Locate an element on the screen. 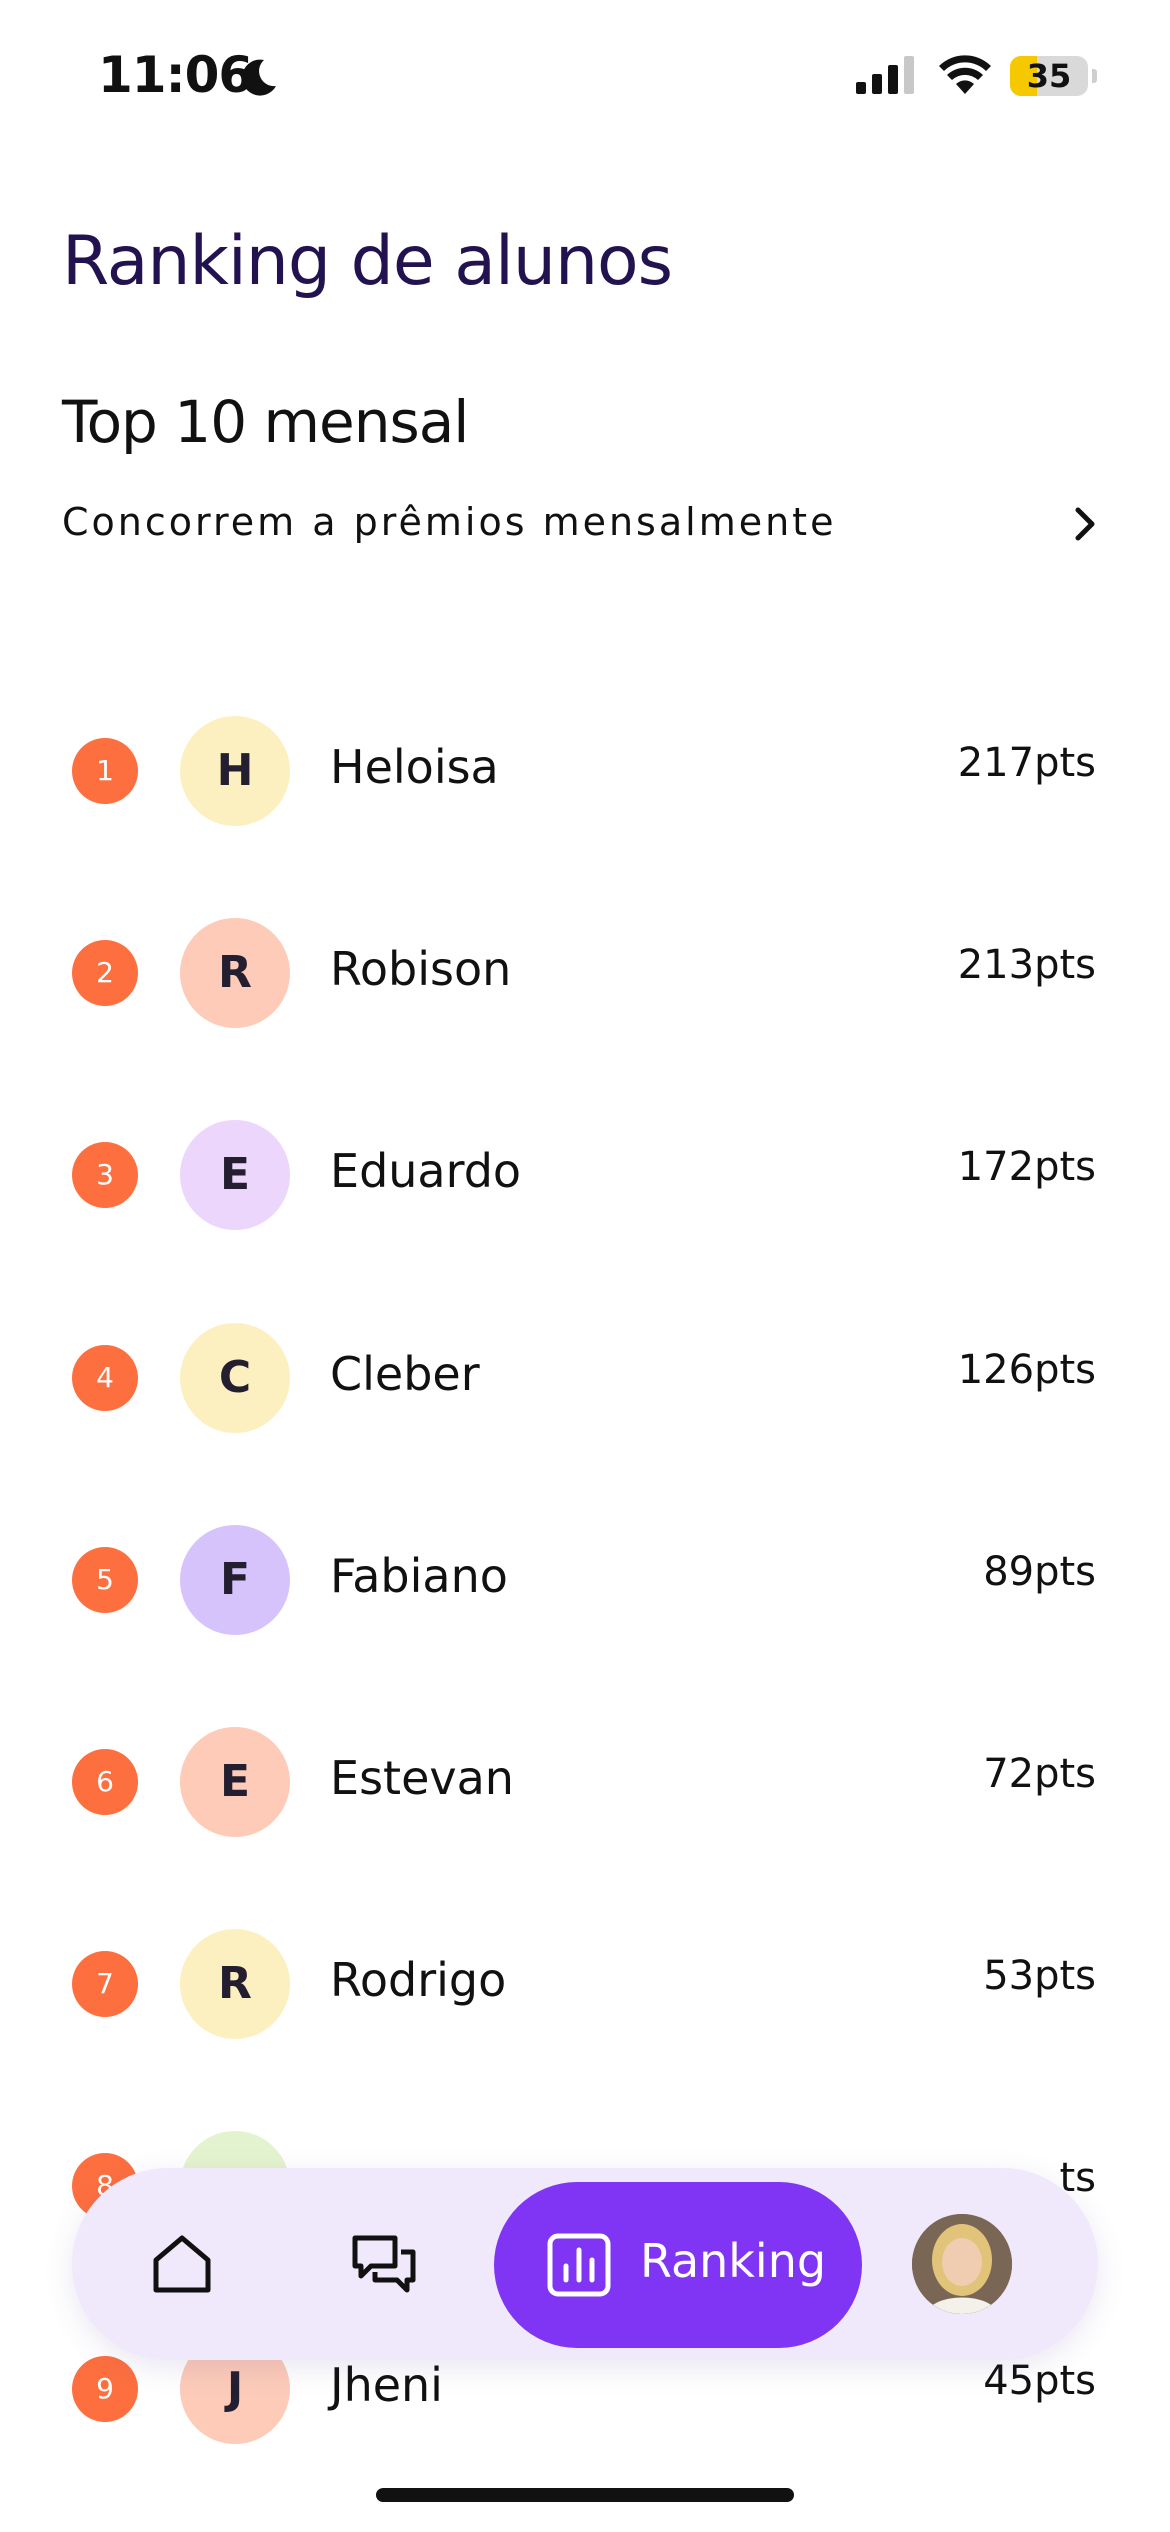 The height and width of the screenshot is (2532, 1170). student-name: Estevan is located at coordinates (422, 1778).